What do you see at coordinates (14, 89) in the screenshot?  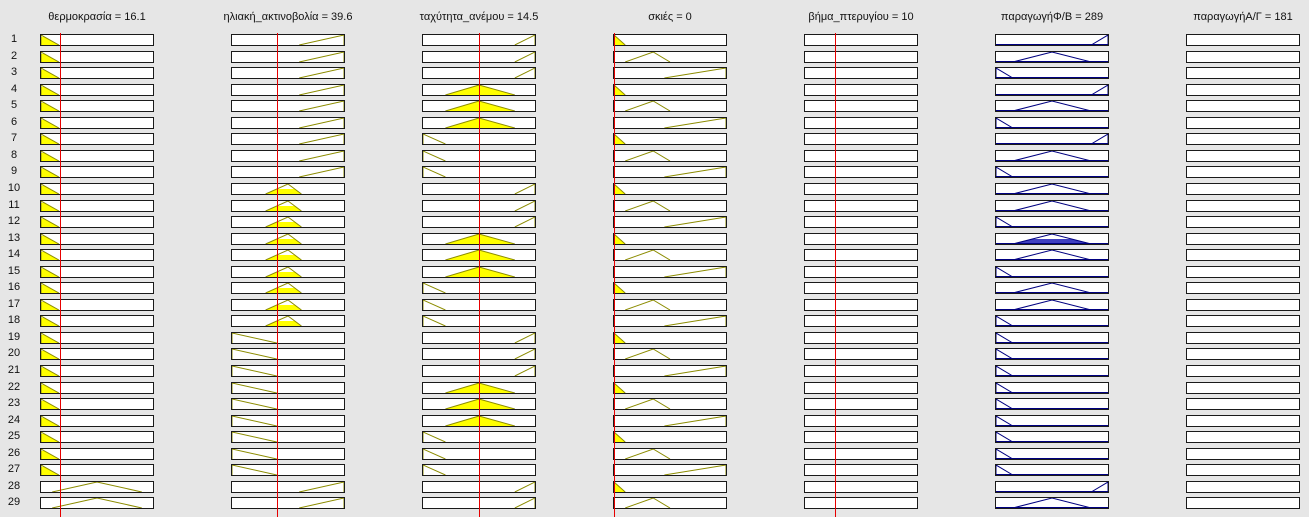 I see `rule-number: 4` at bounding box center [14, 89].